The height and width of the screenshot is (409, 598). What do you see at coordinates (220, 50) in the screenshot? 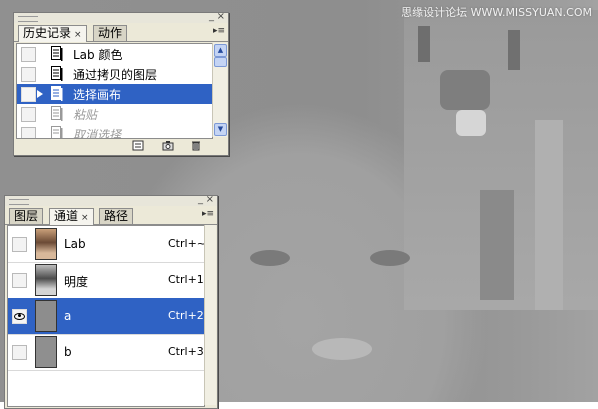
I see `scroll-up-icon: ▲` at bounding box center [220, 50].